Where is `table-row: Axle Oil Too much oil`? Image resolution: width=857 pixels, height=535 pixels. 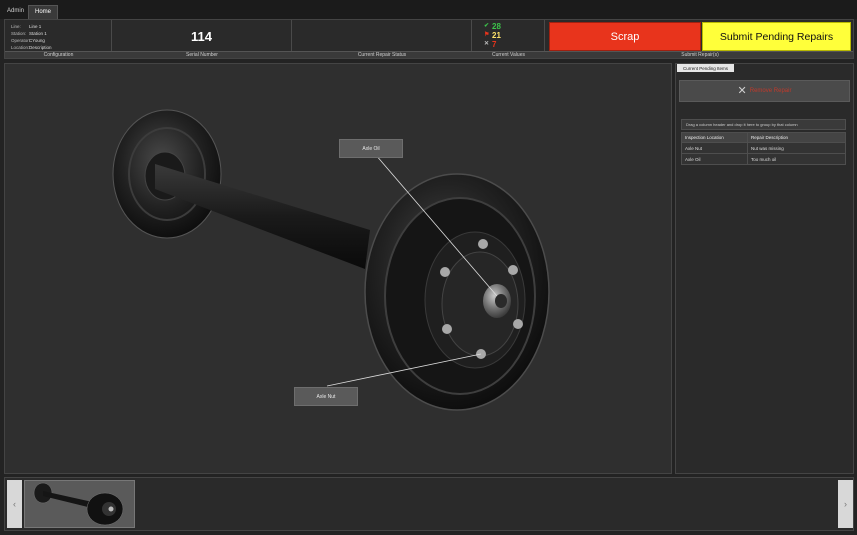
table-row: Axle Oil Too much oil is located at coordinates (763, 159).